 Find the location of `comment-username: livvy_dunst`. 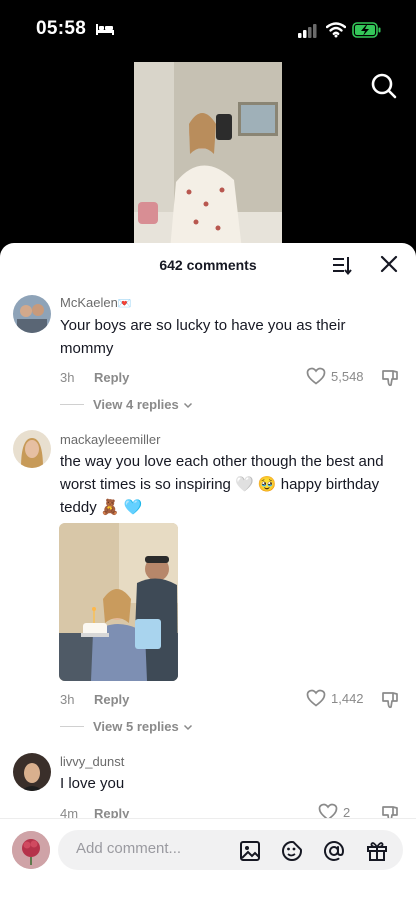

comment-username: livvy_dunst is located at coordinates (92, 761).